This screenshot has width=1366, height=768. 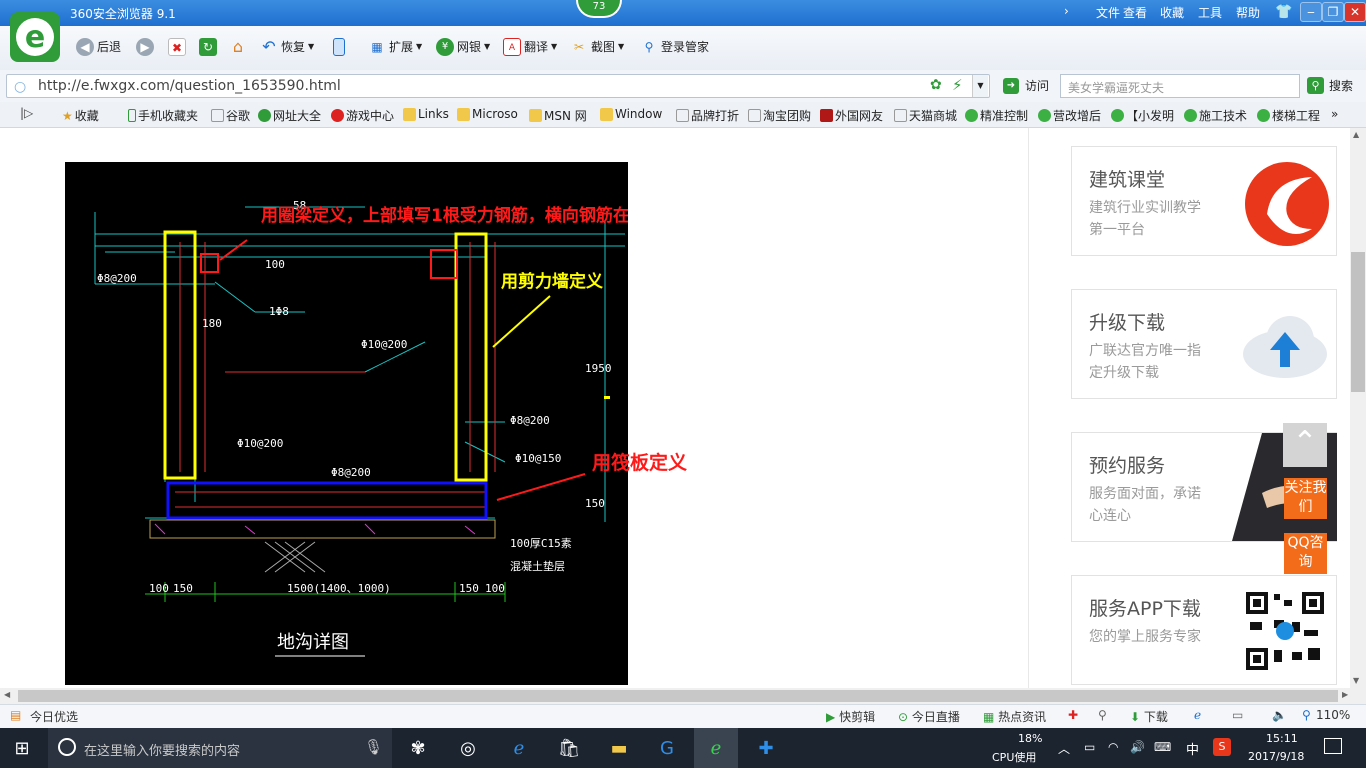 What do you see at coordinates (1355, 12) in the screenshot?
I see `close-button: ✕` at bounding box center [1355, 12].